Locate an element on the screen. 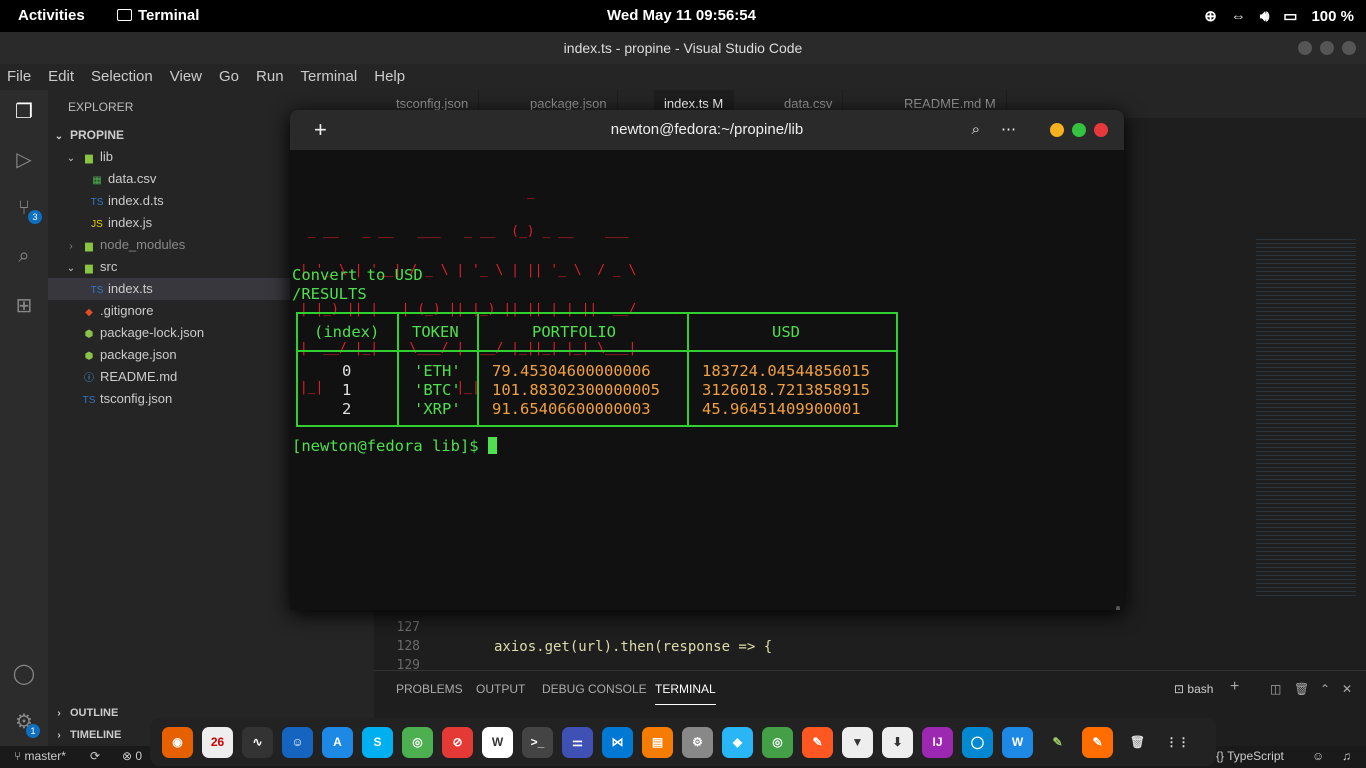 This screenshot has height=768, width=1366. system-tray: ⊕ ⇔ 🔊︎ ▭ 100 % is located at coordinates (1279, 16).